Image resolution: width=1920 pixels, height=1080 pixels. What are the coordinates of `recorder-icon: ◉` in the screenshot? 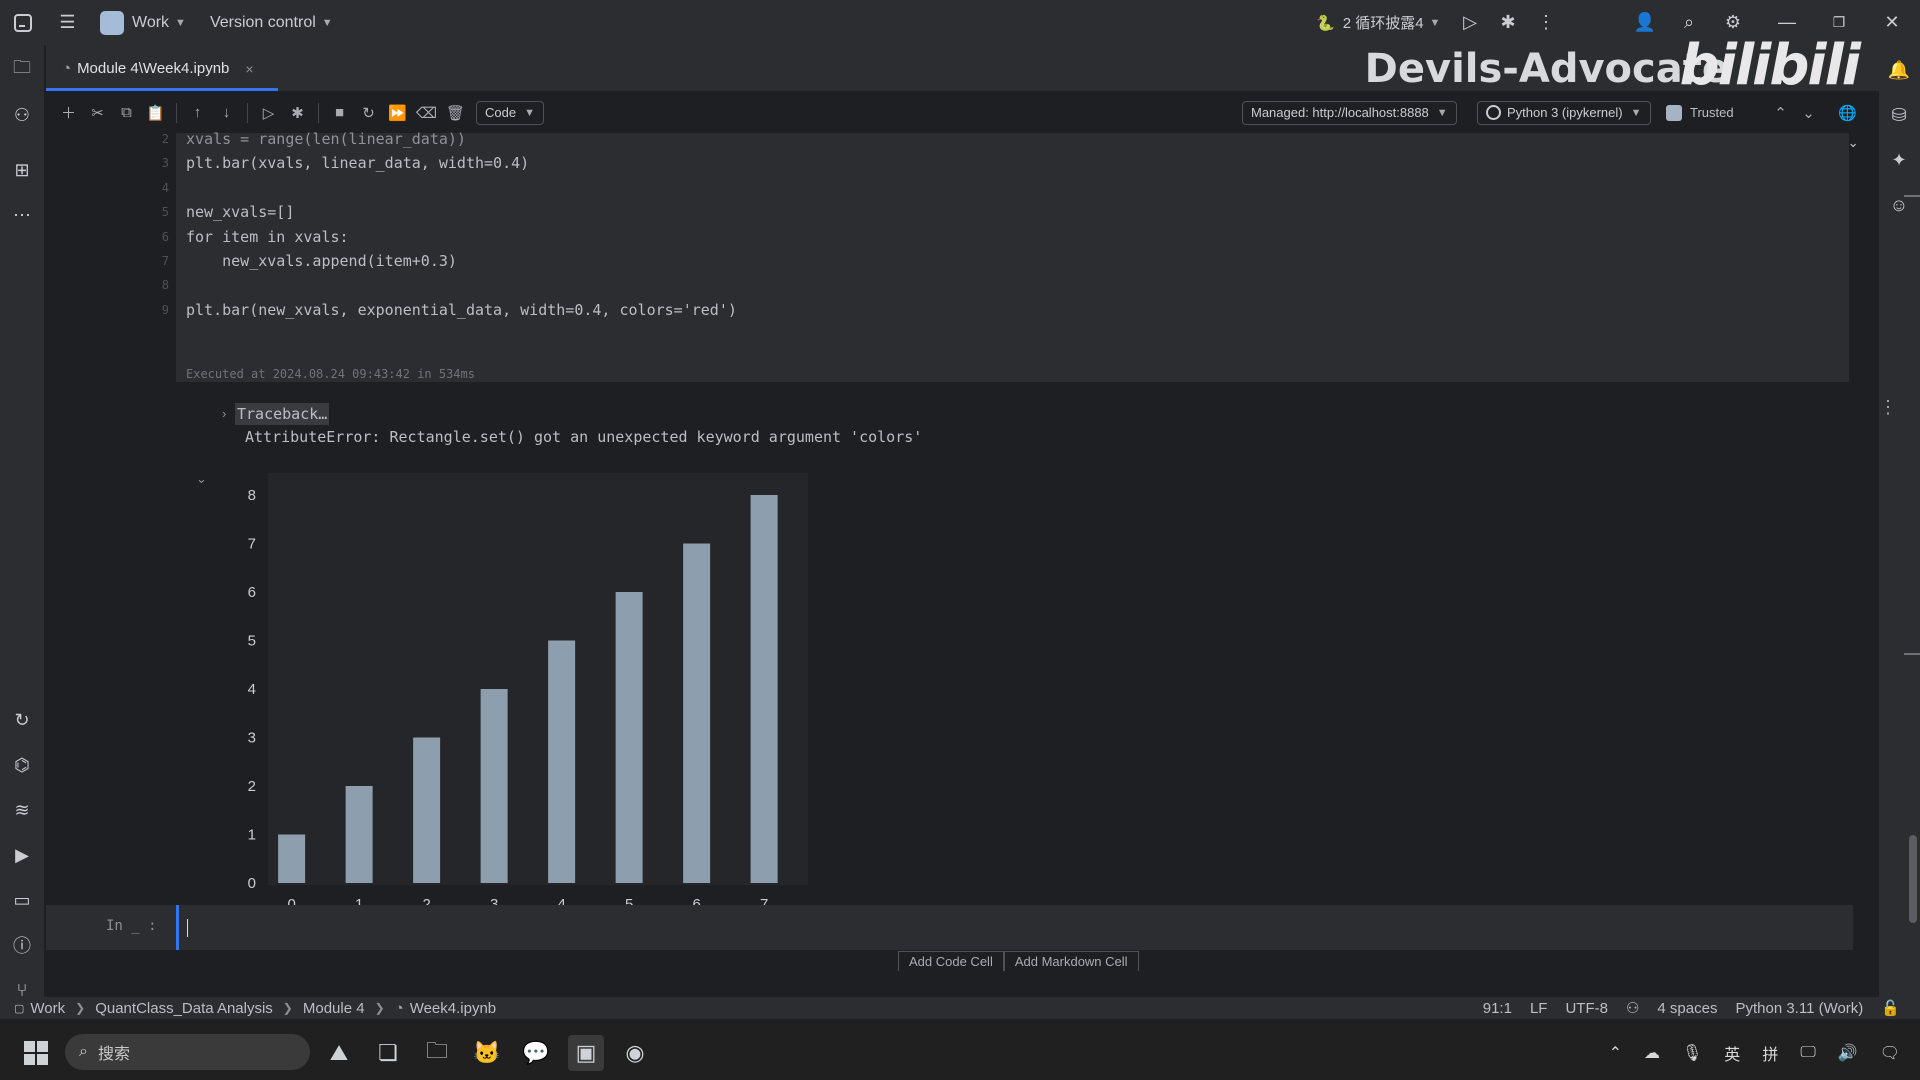 It's located at (635, 1053).